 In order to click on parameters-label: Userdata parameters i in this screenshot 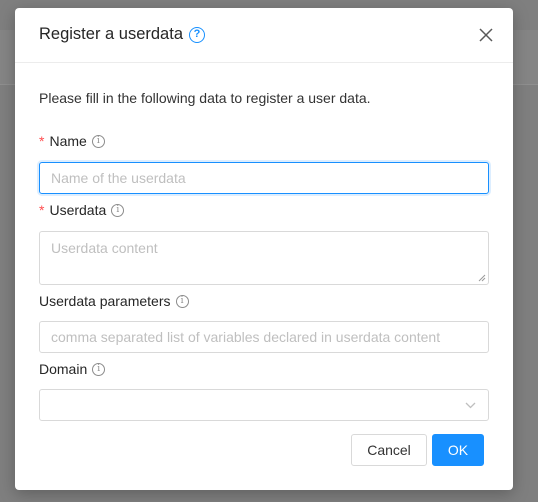, I will do `click(114, 301)`.